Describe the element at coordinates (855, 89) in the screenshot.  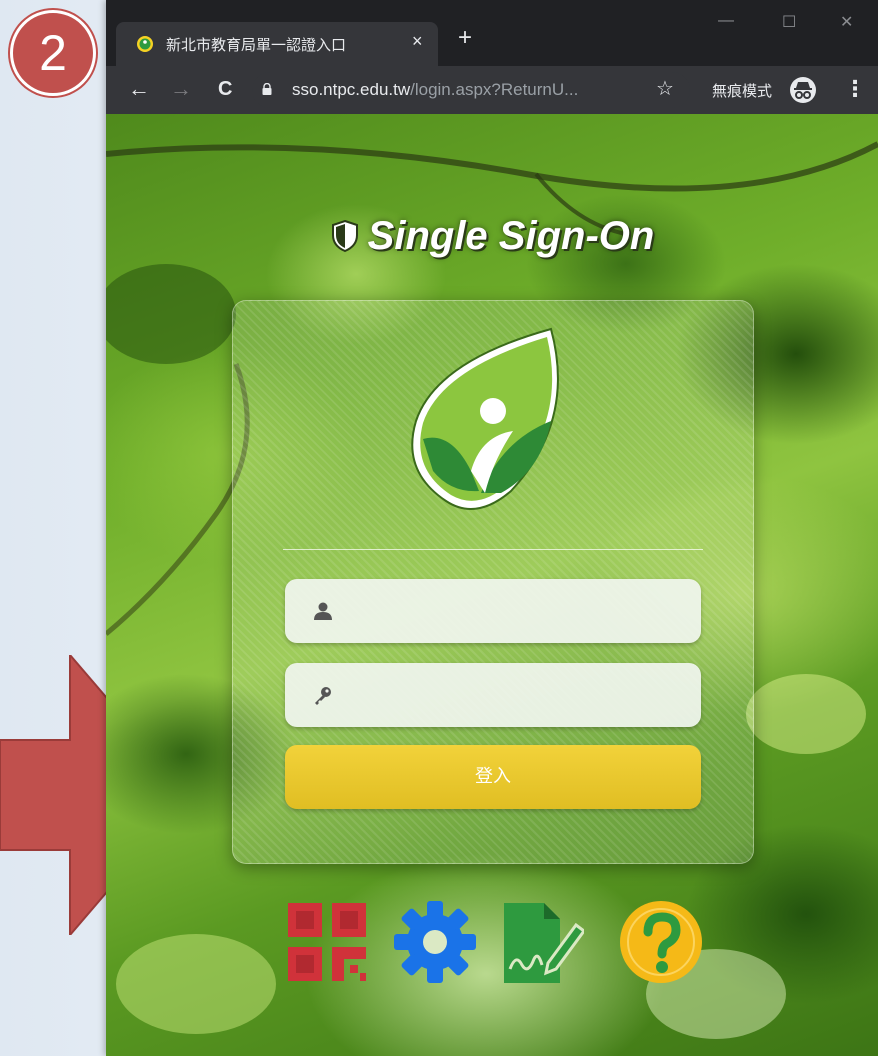
I see `browser-menu-icon: ⋮` at that location.